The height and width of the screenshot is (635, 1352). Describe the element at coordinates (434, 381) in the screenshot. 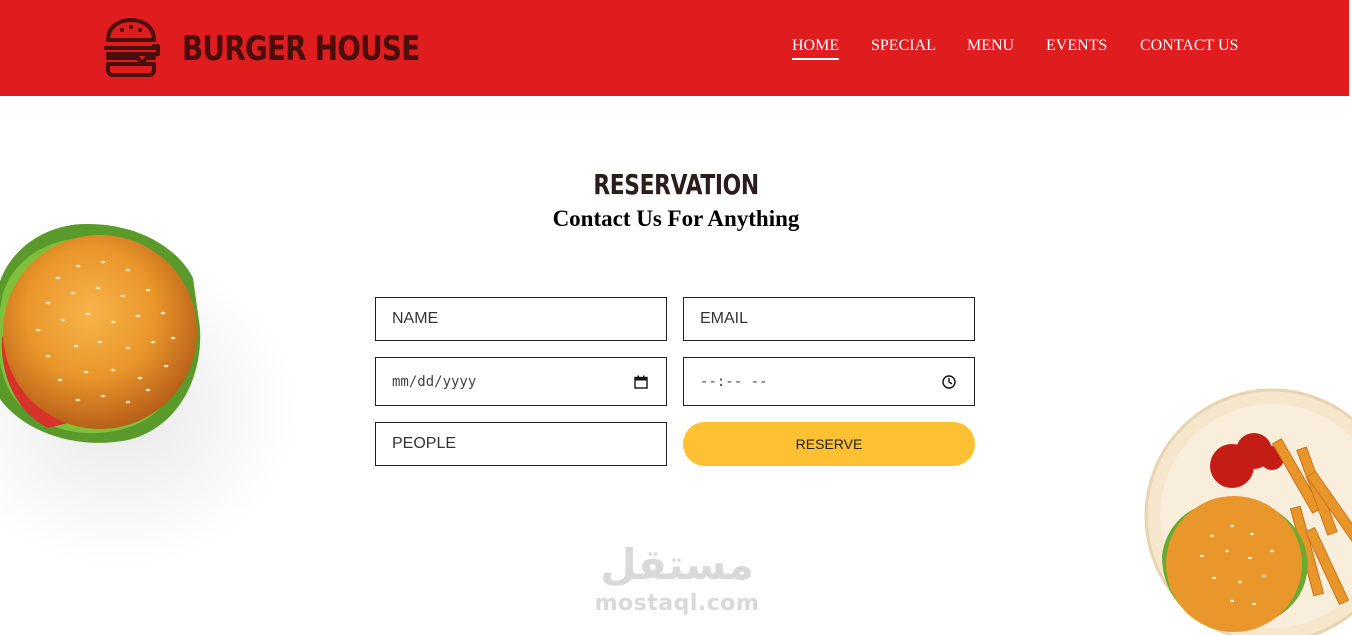

I see `date-placeholder: mm/dd/yyyy` at that location.